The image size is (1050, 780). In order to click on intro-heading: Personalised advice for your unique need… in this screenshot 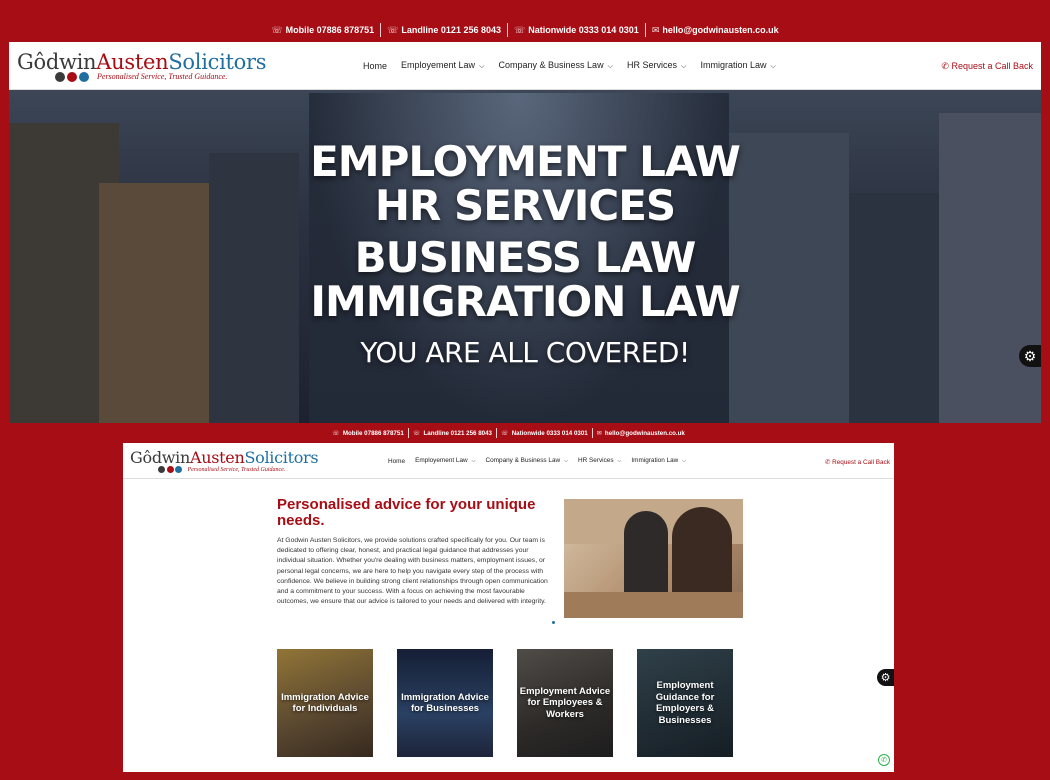, I will do `click(406, 512)`.